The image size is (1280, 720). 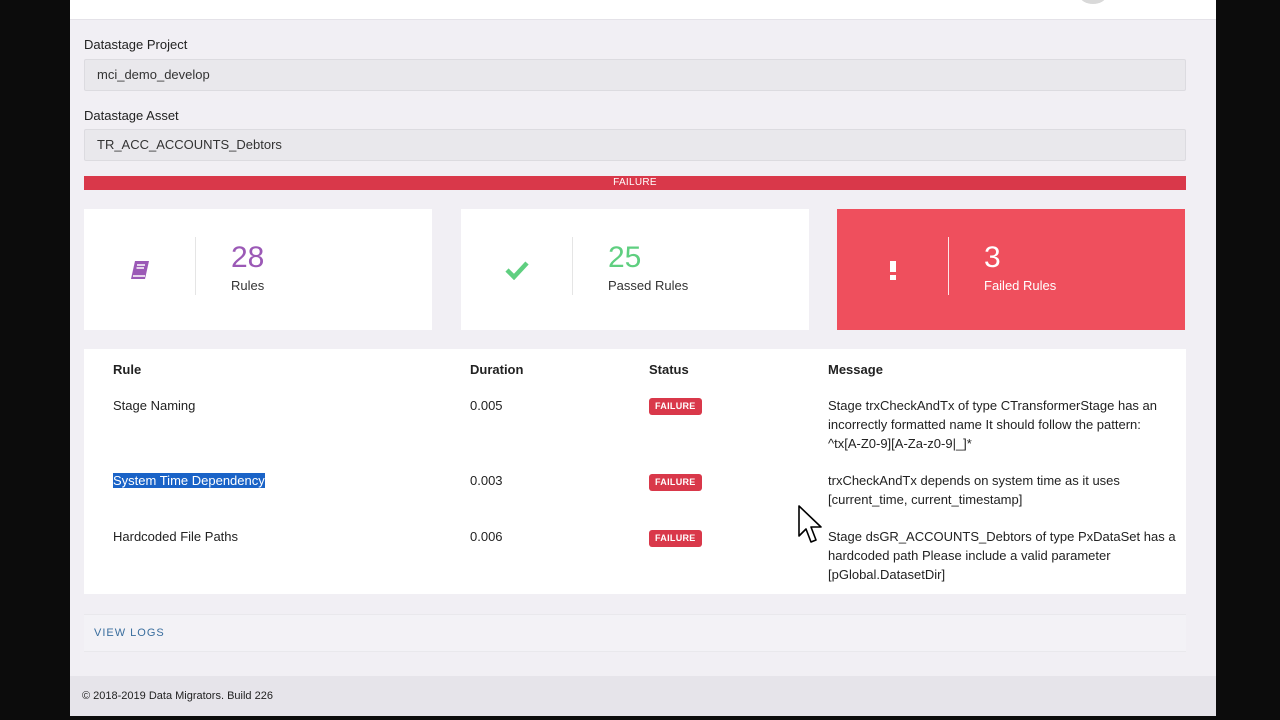 I want to click on check-icon, so click(x=516, y=269).